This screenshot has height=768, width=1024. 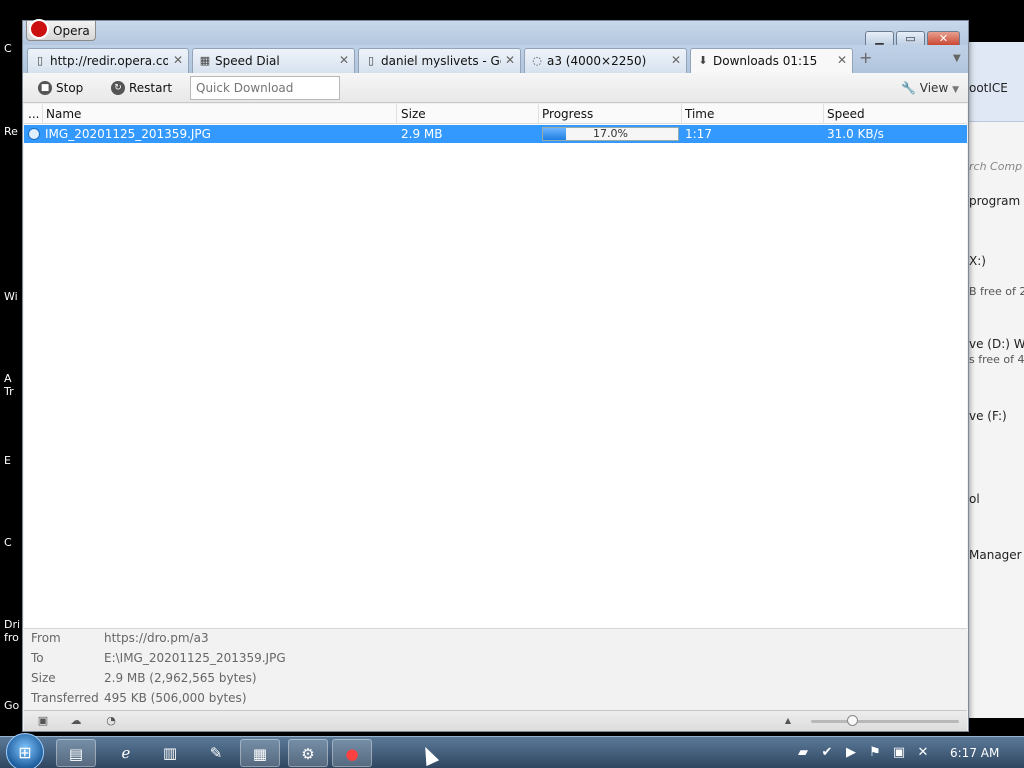 What do you see at coordinates (908, 88) in the screenshot?
I see `wrench-icon: 🔧` at bounding box center [908, 88].